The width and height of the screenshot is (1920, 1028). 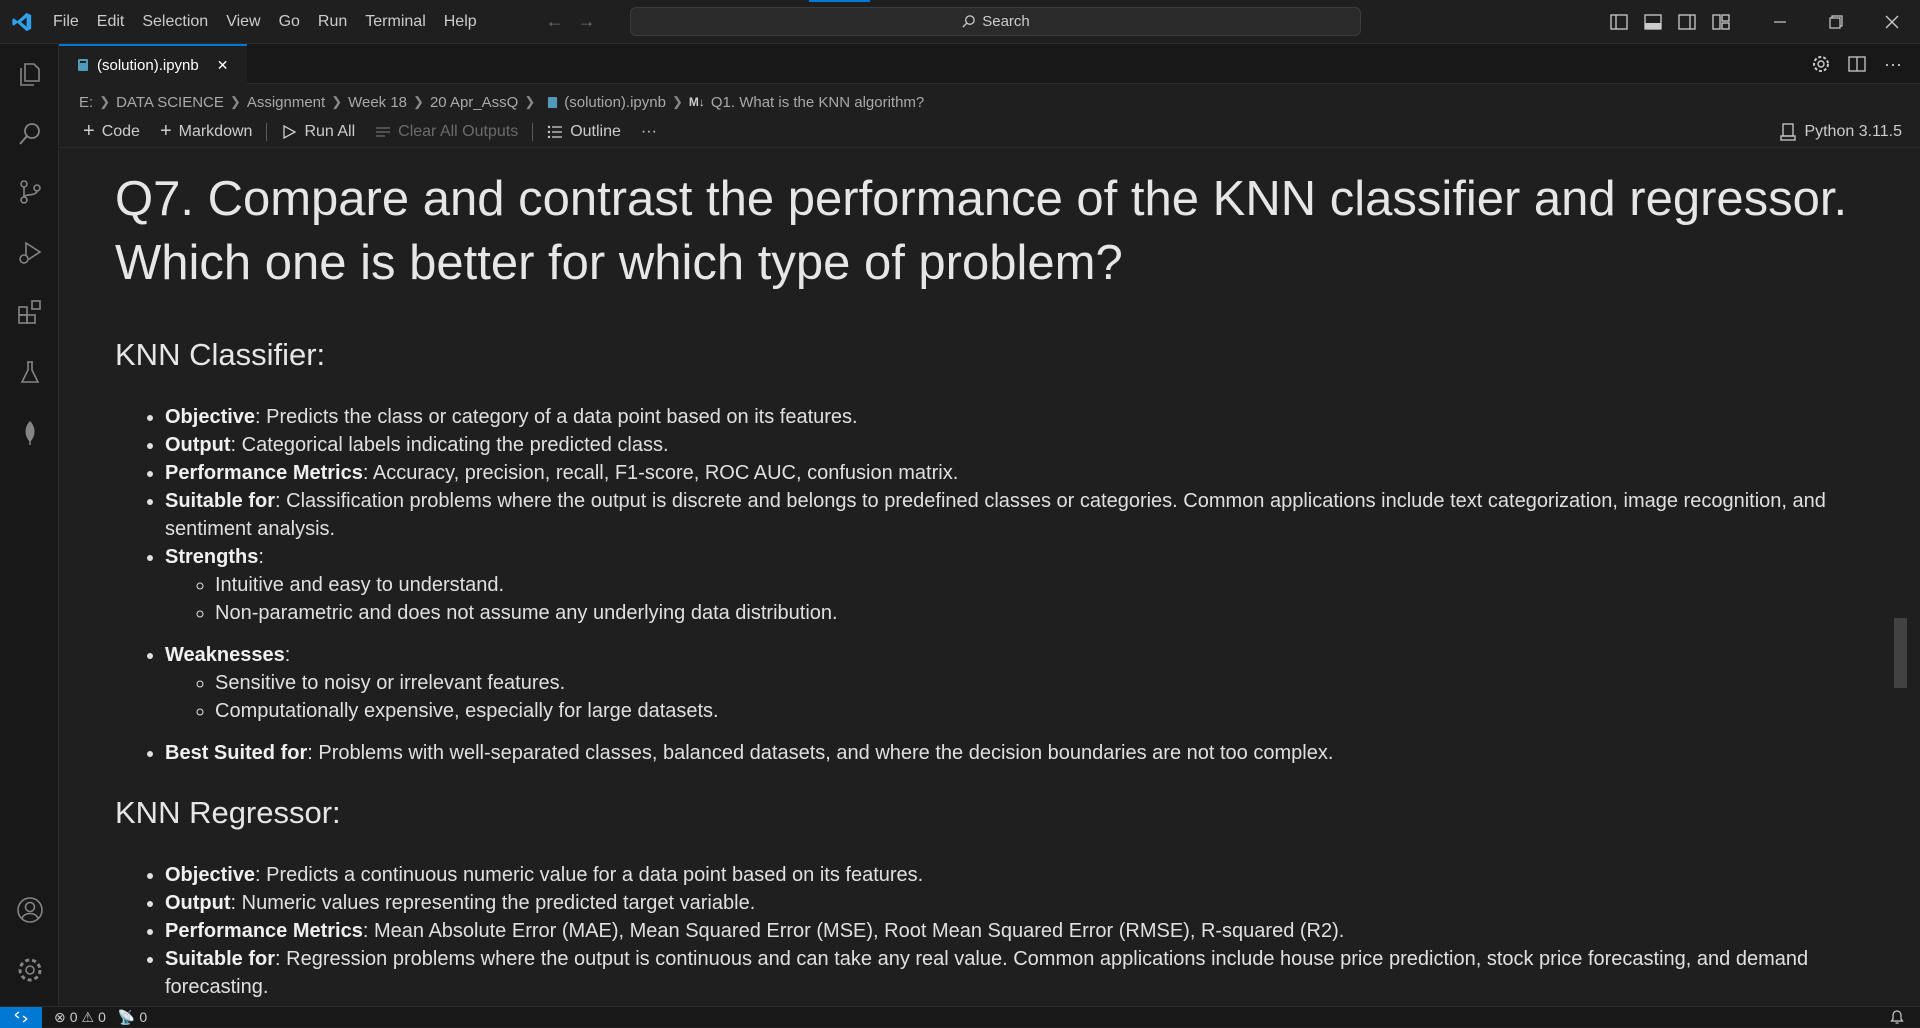 I want to click on window-controls, so click(x=1765, y=22).